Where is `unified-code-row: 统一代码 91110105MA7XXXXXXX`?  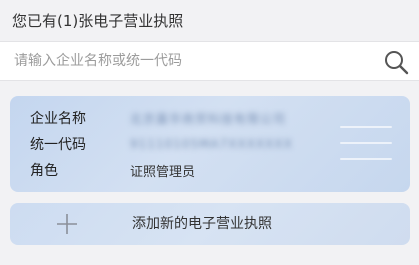 unified-code-row: 统一代码 91110105MA7XXXXXXX is located at coordinates (161, 144).